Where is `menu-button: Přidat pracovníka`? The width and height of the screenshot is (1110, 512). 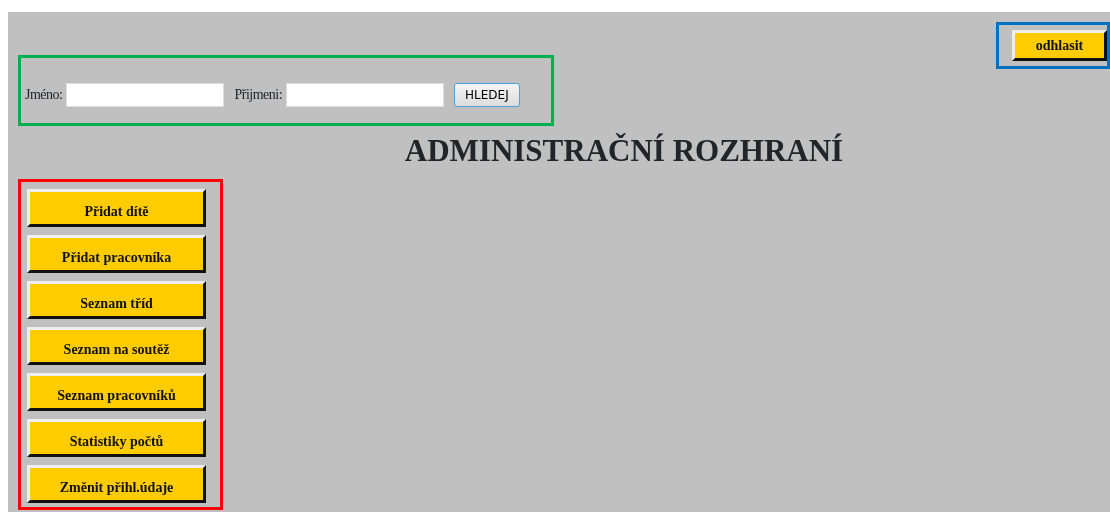
menu-button: Přidat pracovníka is located at coordinates (116, 254).